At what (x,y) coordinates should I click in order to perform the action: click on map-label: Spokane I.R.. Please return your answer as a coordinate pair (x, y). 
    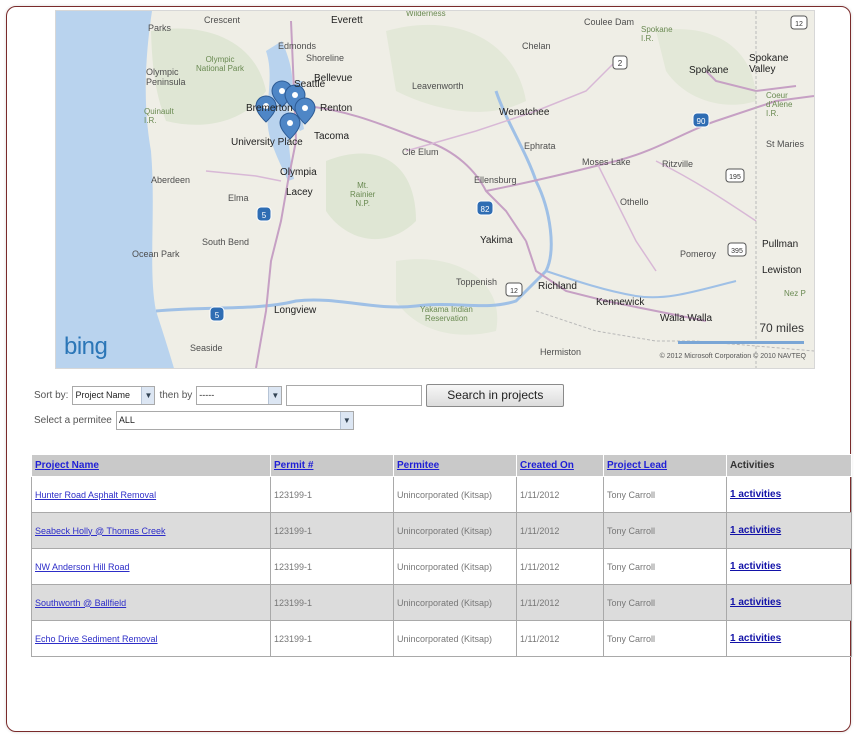
    Looking at the image, I should click on (657, 34).